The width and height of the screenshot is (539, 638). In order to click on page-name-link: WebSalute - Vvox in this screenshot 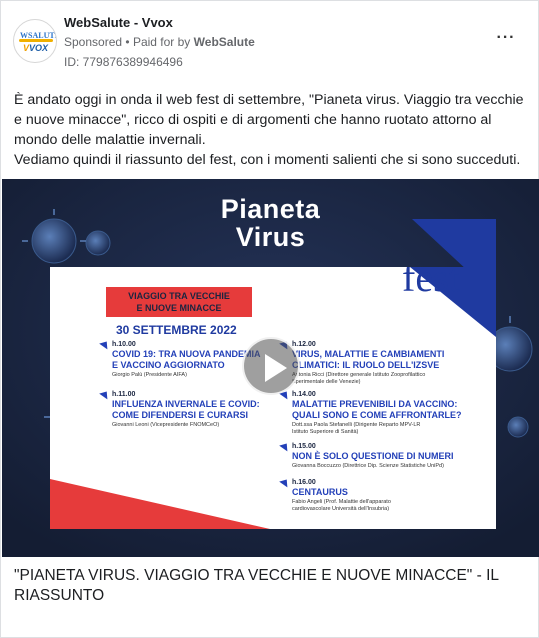, I will do `click(118, 22)`.